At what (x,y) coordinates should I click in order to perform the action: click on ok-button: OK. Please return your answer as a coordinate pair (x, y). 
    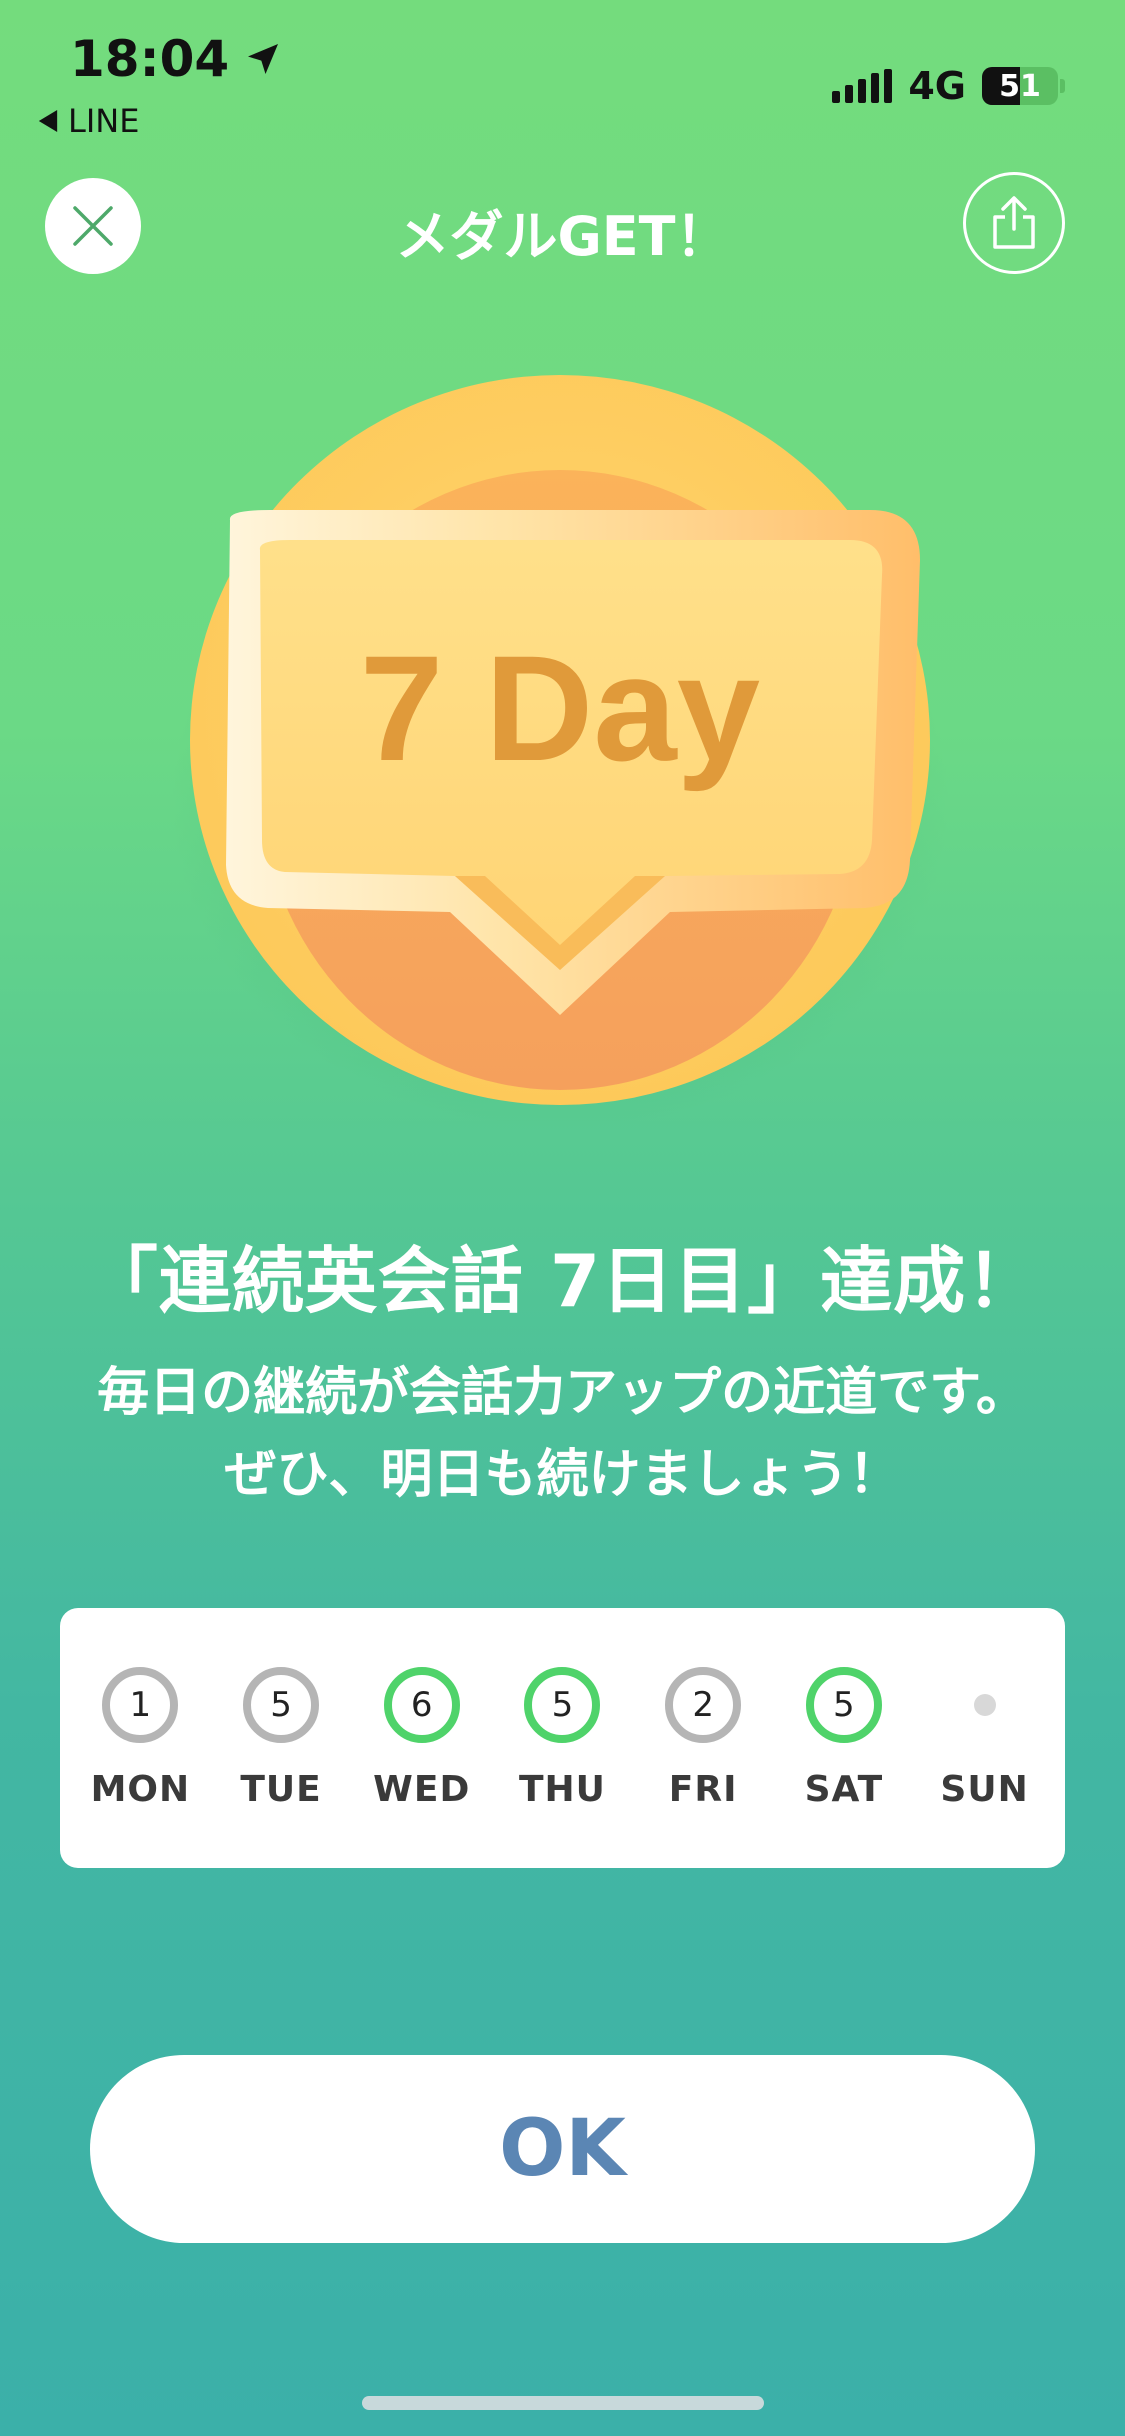
    Looking at the image, I should click on (562, 2149).